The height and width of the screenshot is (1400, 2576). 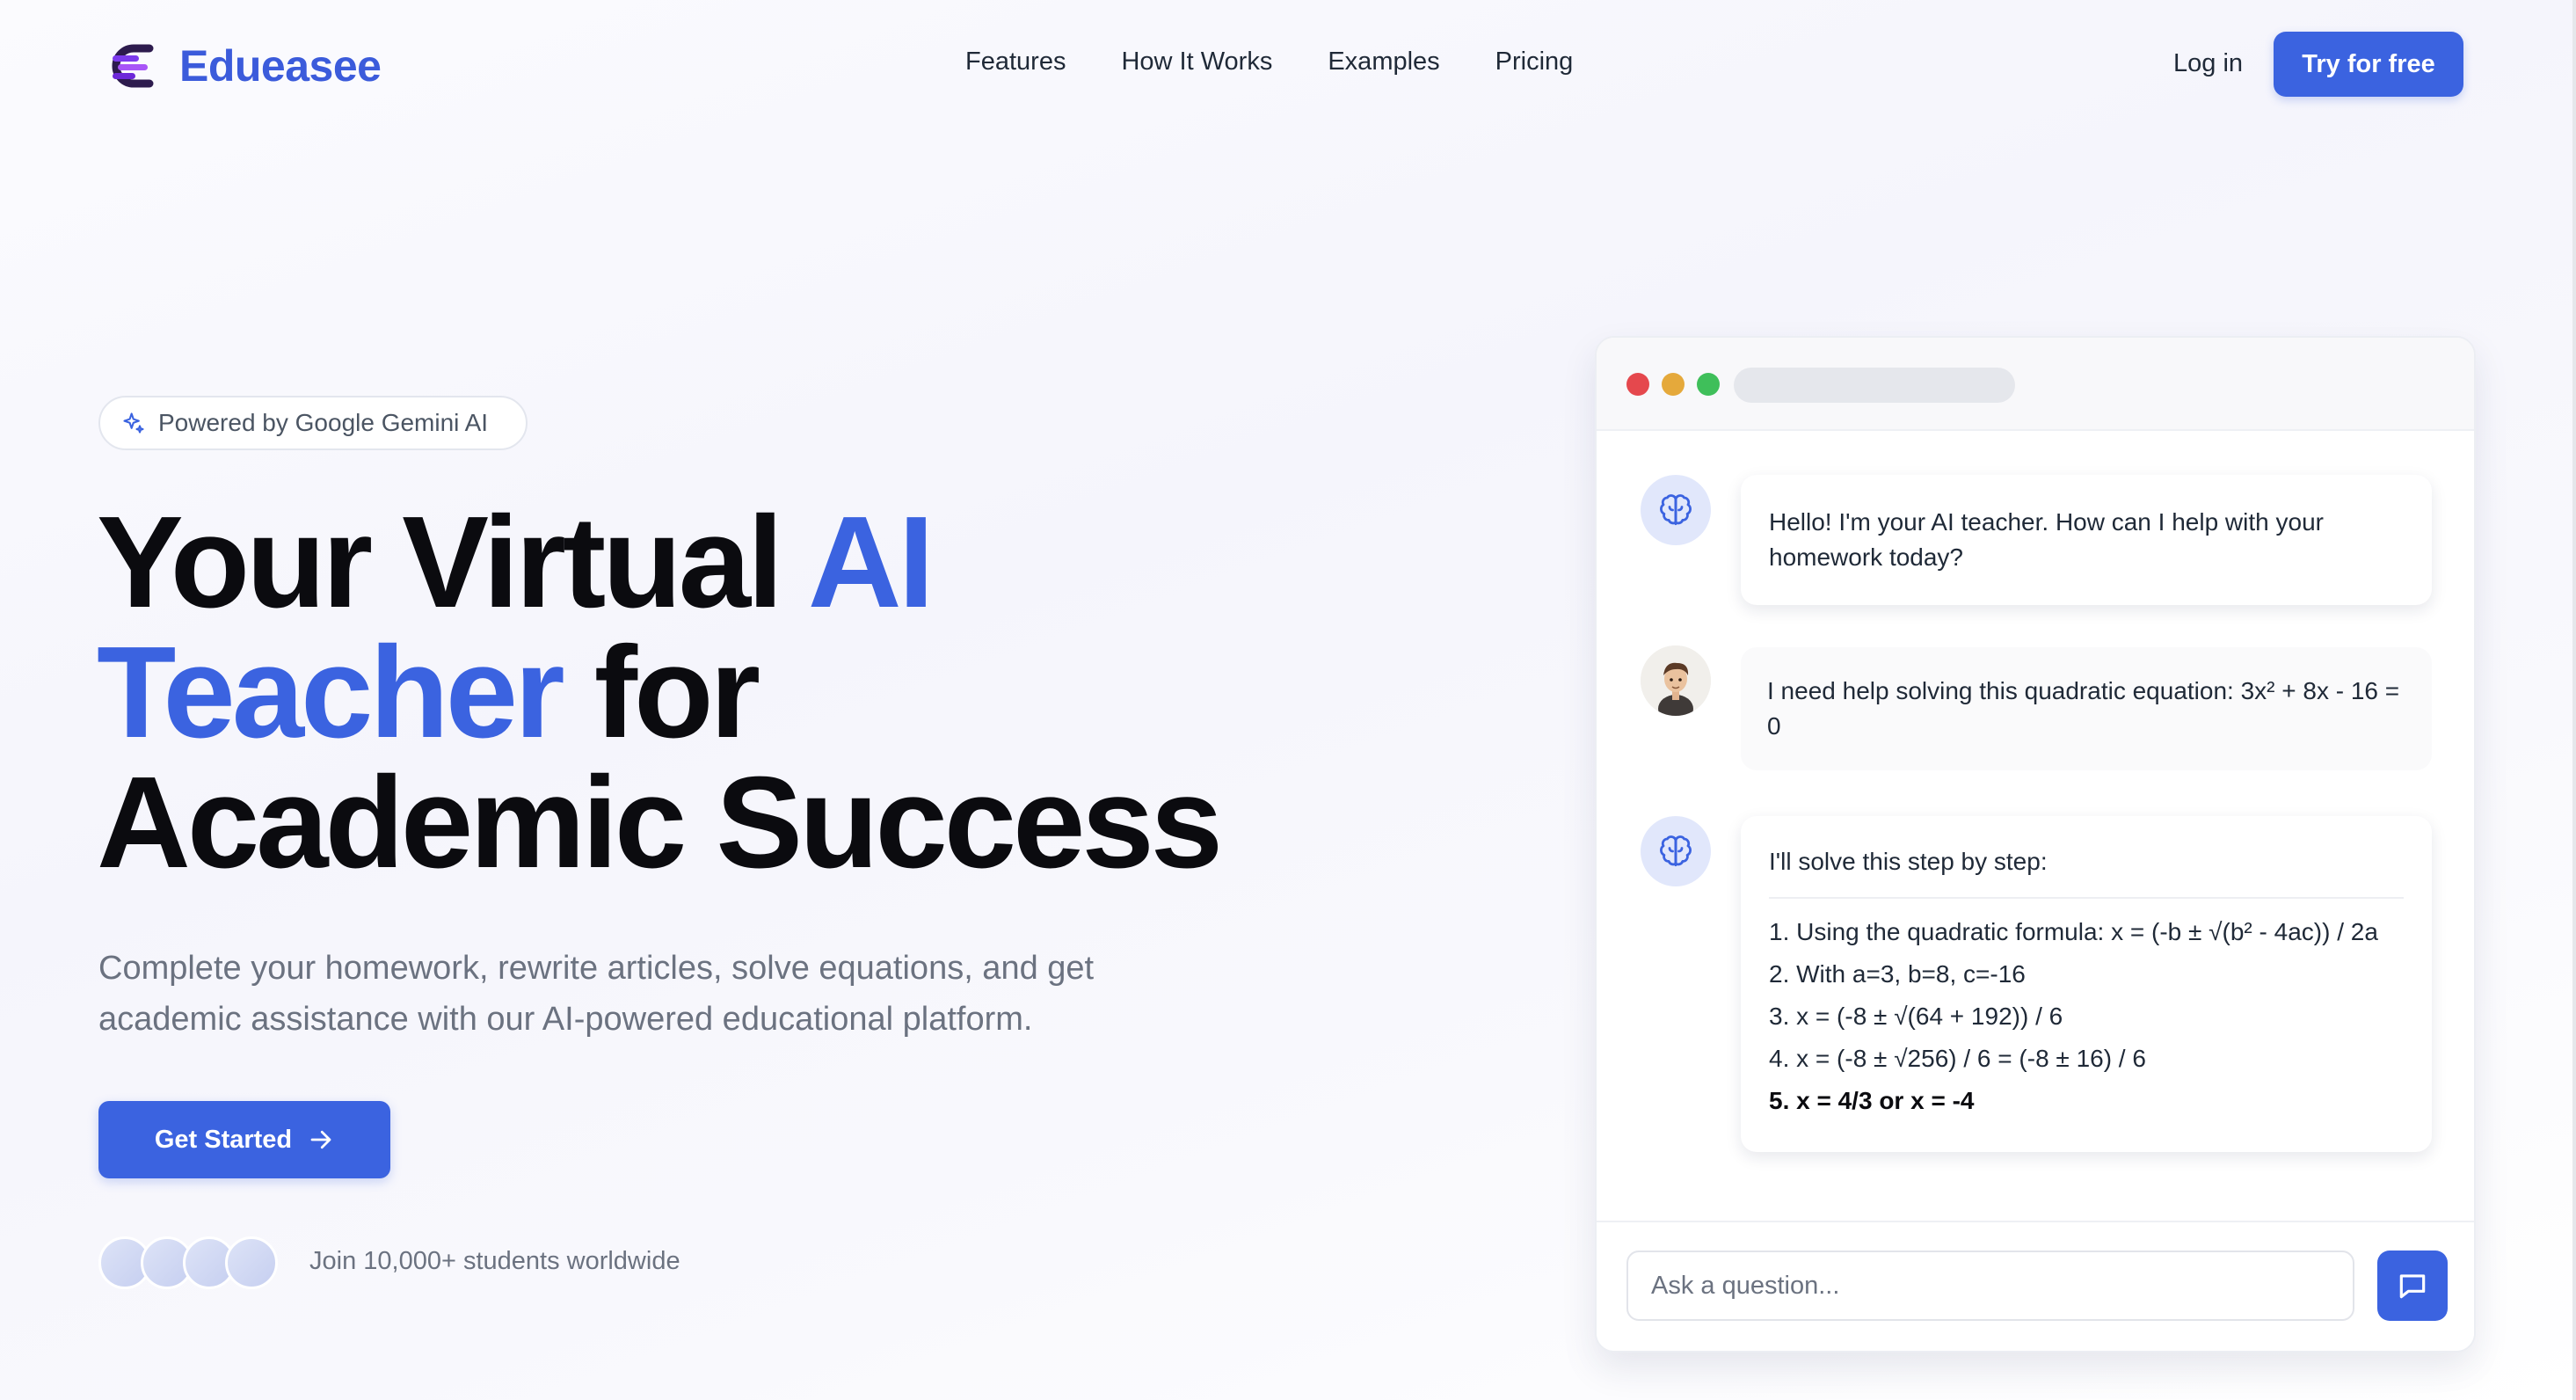 I want to click on social-proof-text: Join 10,000+ students worldwide, so click(x=494, y=1261).